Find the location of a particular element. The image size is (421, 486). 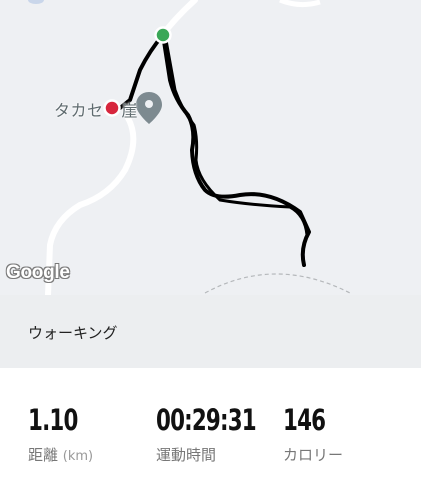

duration-stat: 00:29:31 運動時間 is located at coordinates (217, 433).